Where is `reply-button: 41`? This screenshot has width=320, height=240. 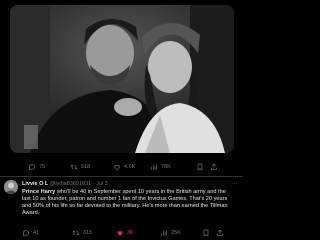
reply-button: 41 is located at coordinates (30, 233).